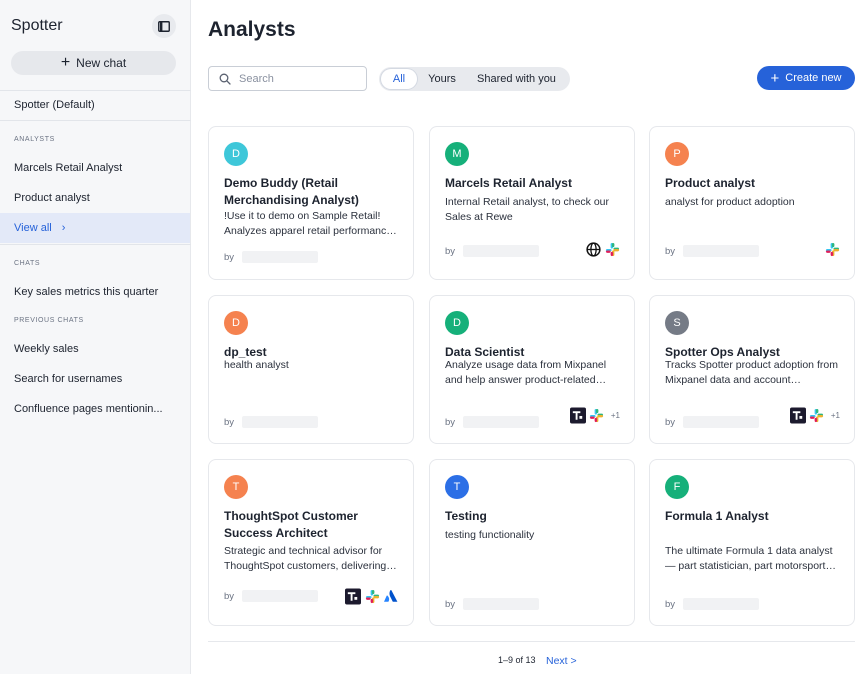 The width and height of the screenshot is (863, 674). I want to click on pagination-count: 1–9 of 13, so click(517, 660).